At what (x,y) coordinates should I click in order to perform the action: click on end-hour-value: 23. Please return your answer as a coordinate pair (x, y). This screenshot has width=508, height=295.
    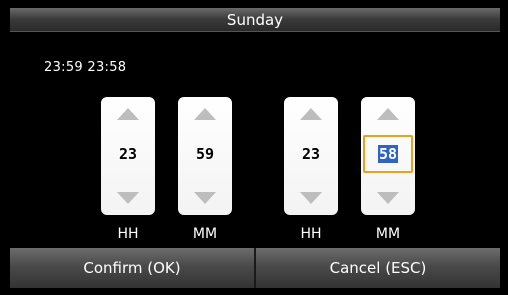
    Looking at the image, I should click on (311, 154).